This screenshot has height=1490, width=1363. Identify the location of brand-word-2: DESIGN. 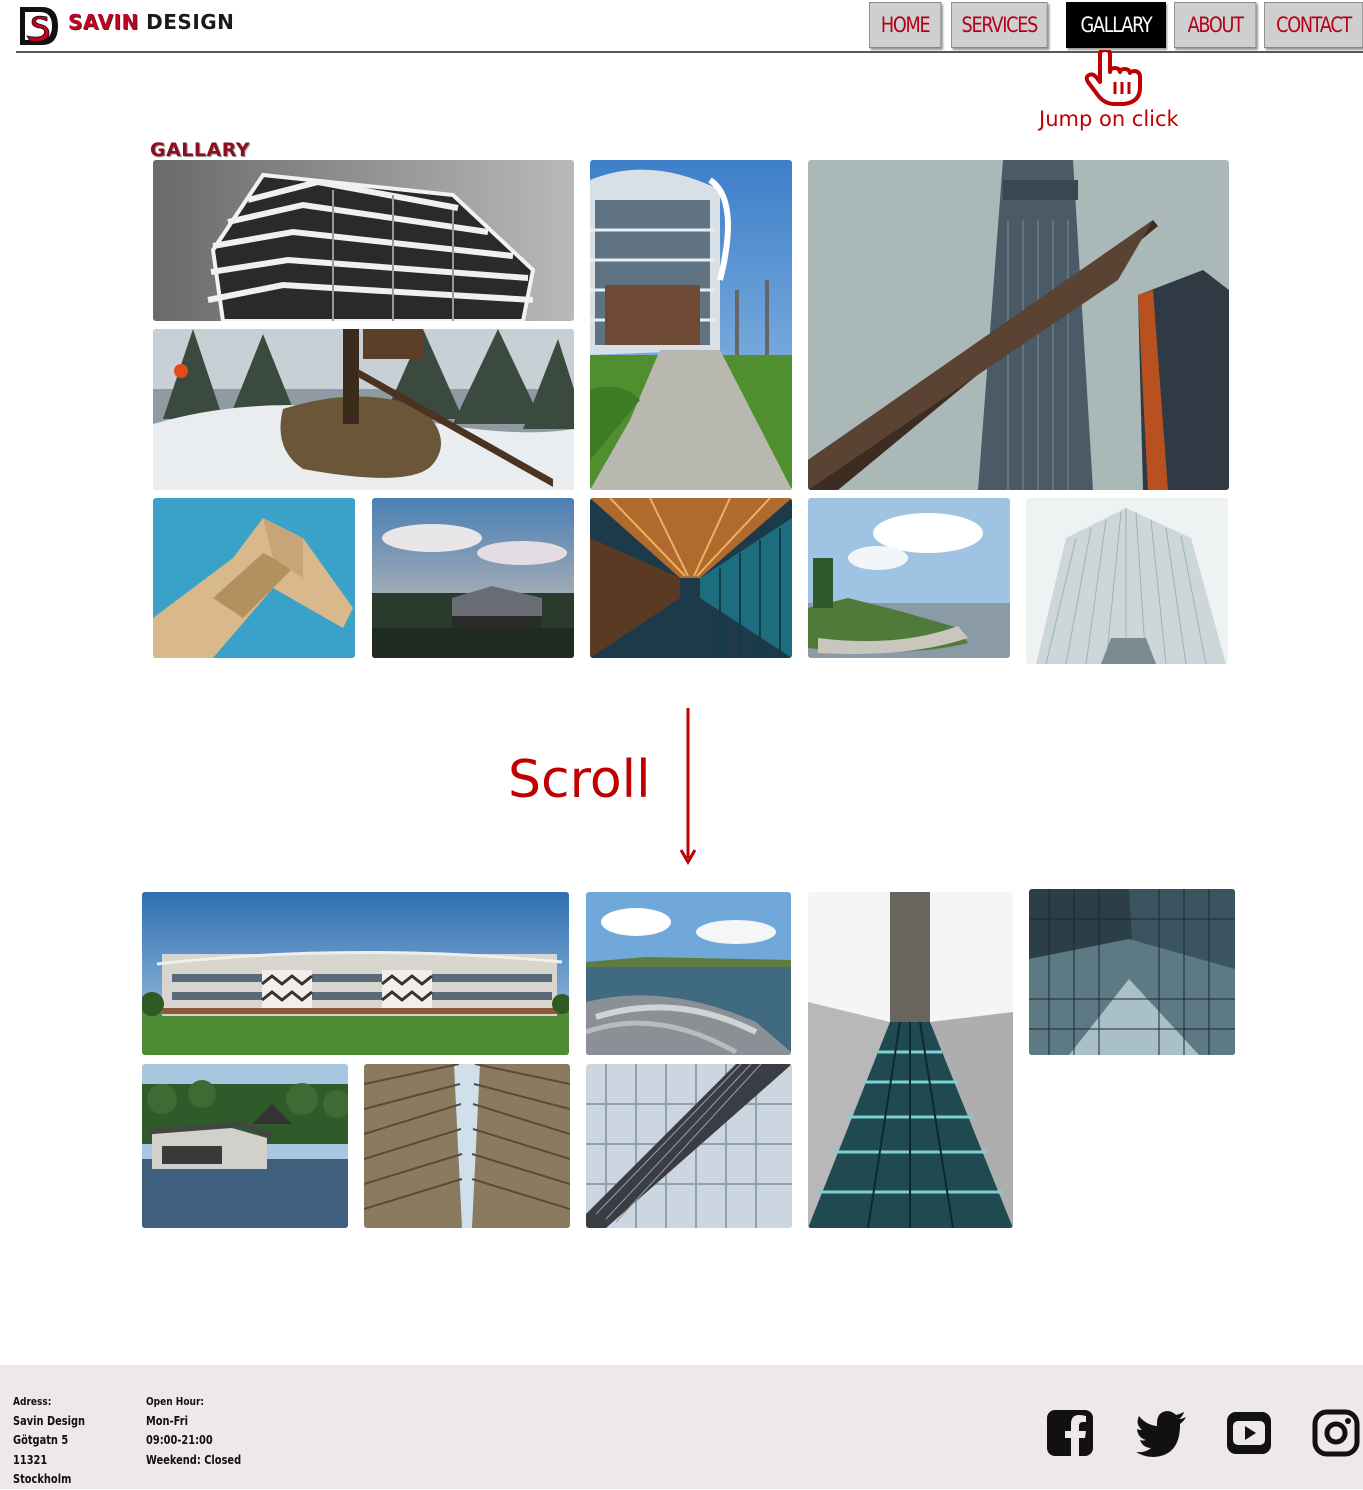
(190, 22).